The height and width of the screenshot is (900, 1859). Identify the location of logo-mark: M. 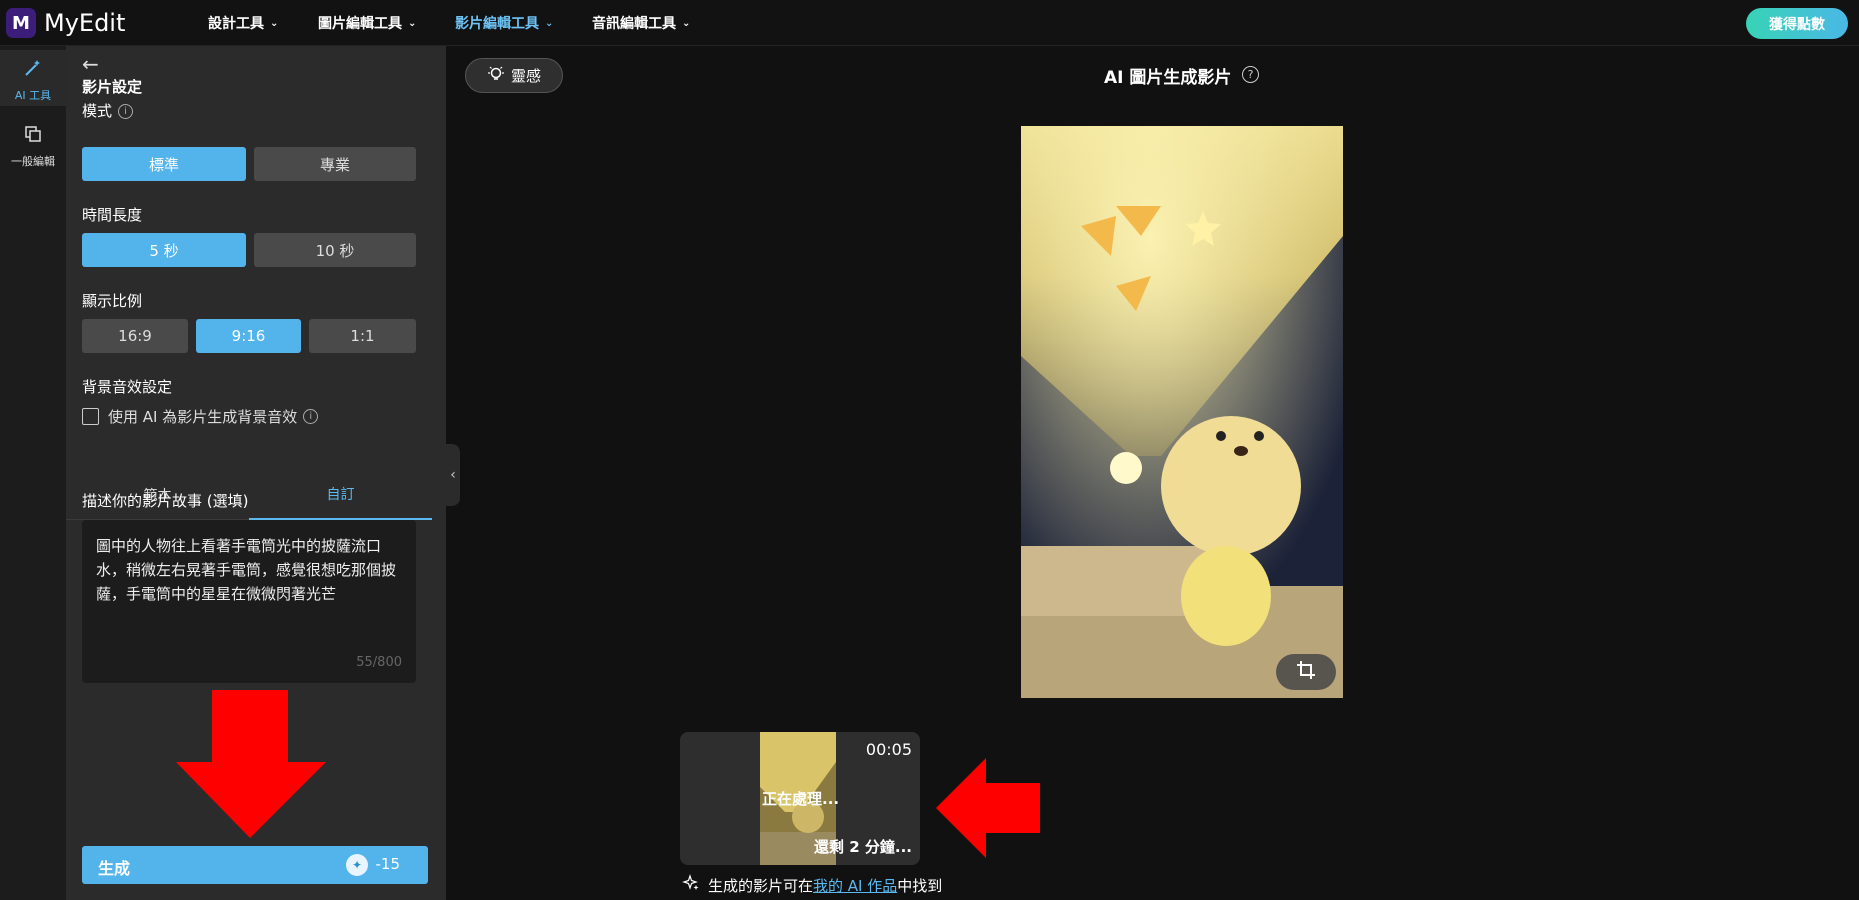
(21, 23).